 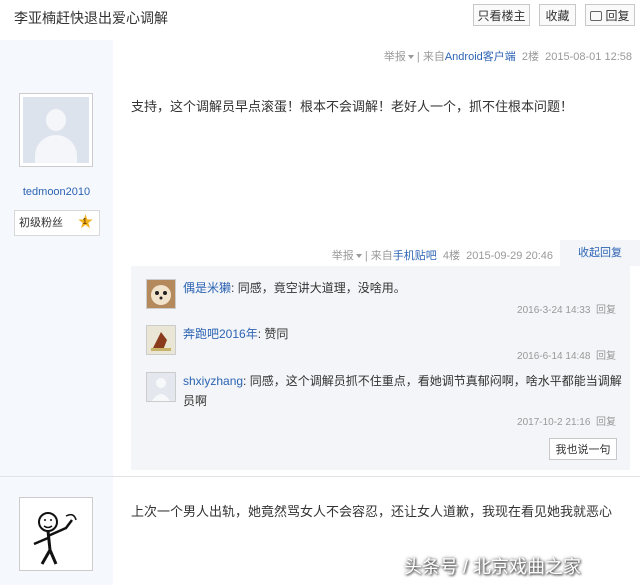 I want to click on username-link: tedmoon2010, so click(x=56, y=192).